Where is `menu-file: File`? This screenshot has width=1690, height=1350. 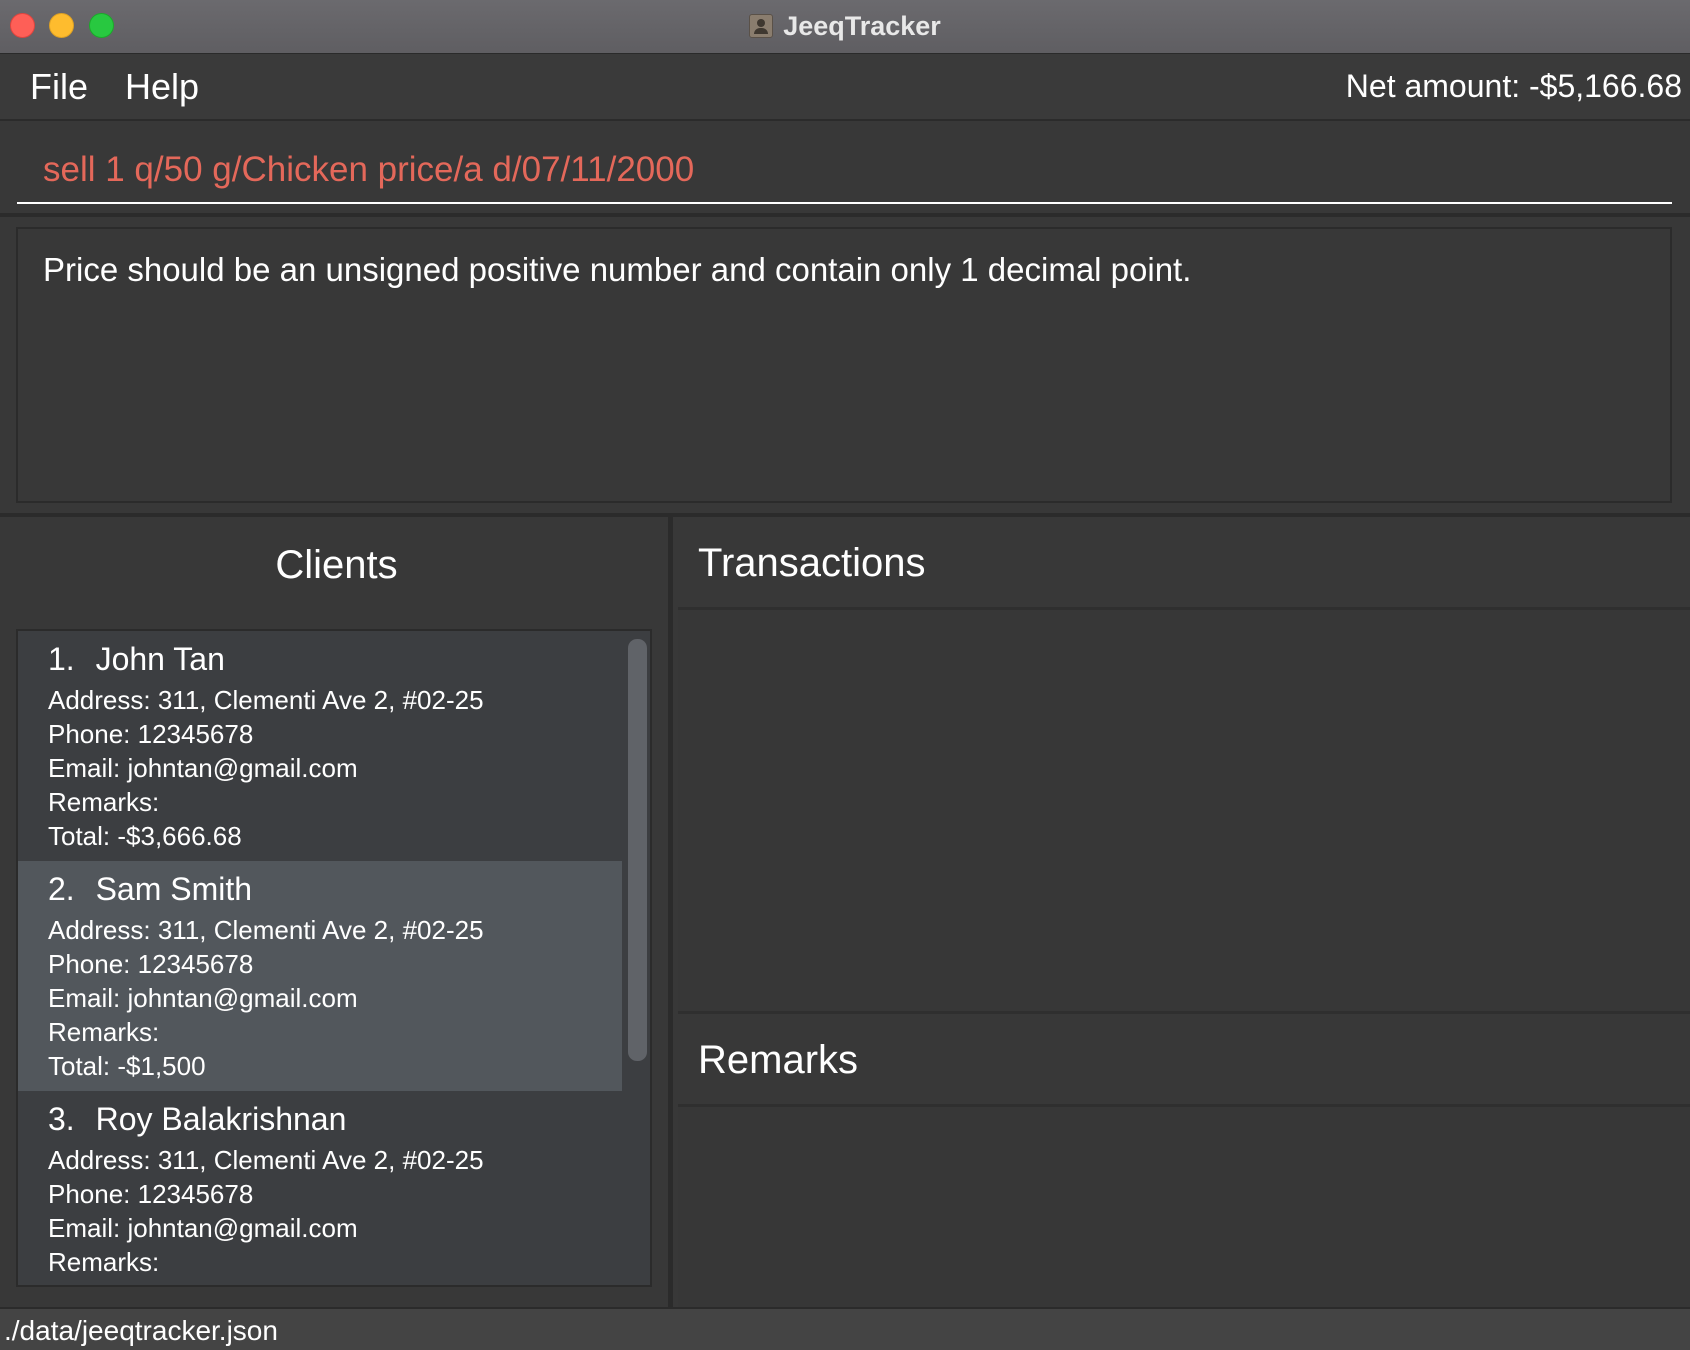 menu-file: File is located at coordinates (59, 87).